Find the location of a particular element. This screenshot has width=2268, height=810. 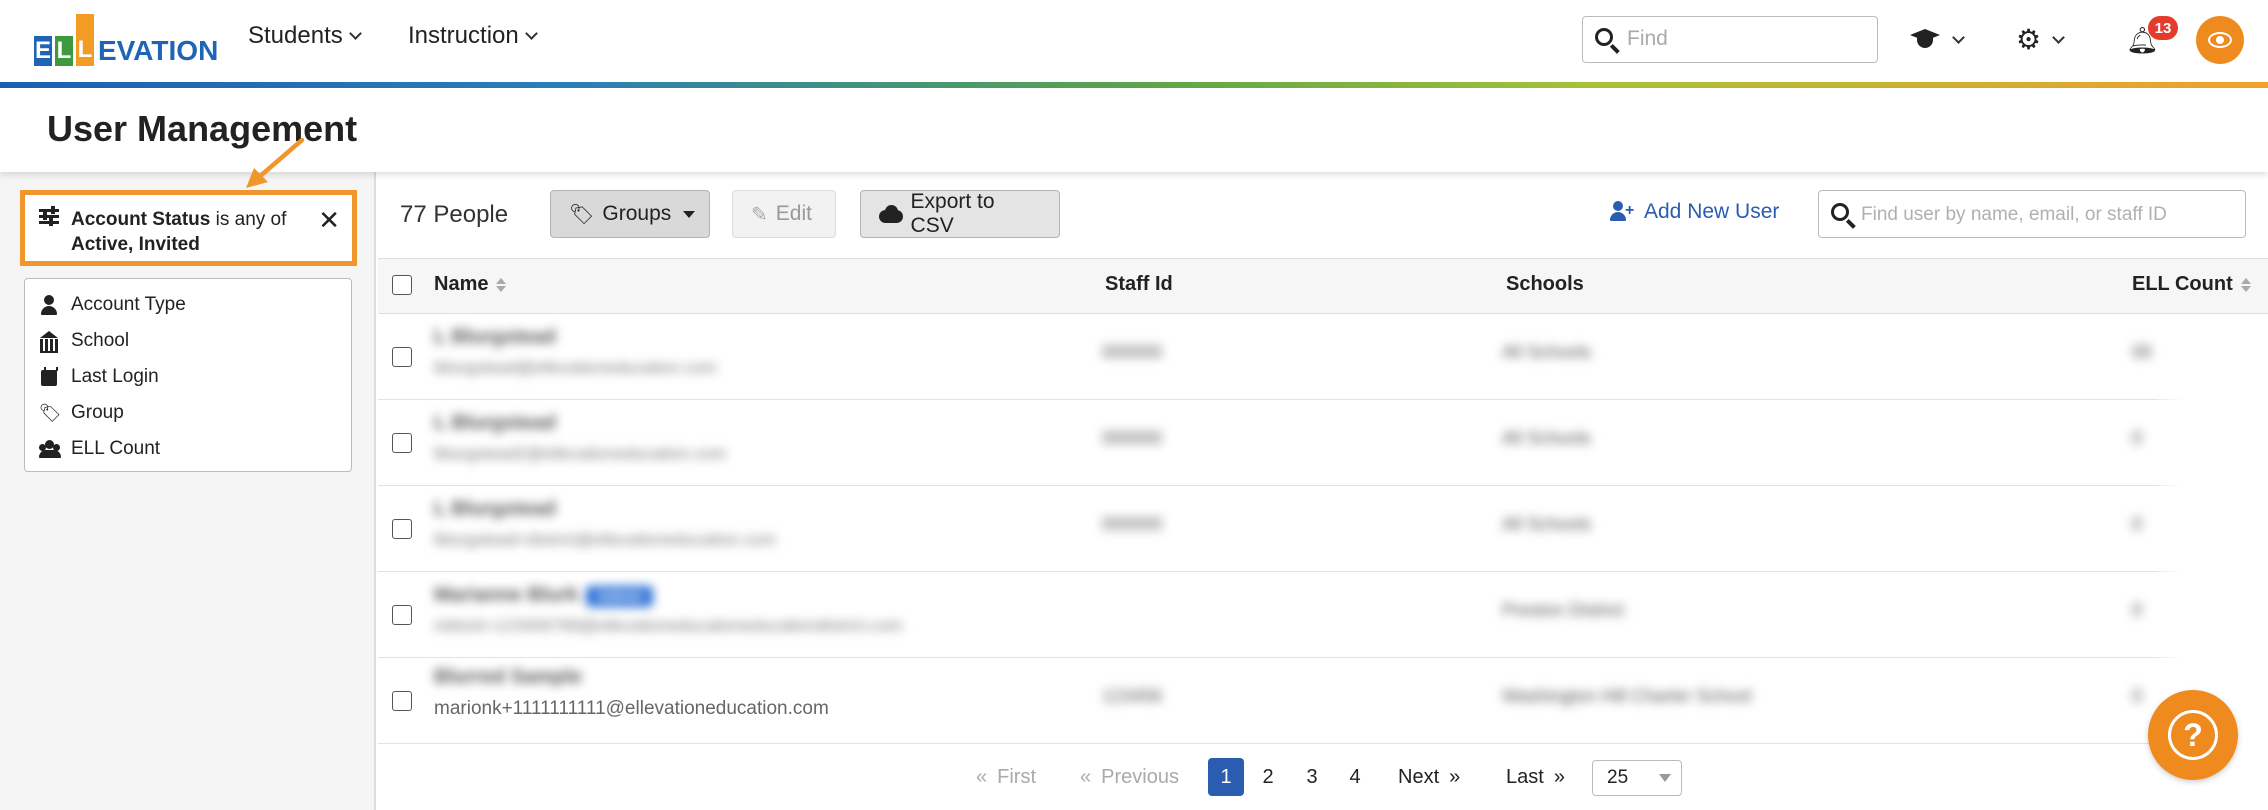

previous-page-link: « Previous is located at coordinates (1129, 777).